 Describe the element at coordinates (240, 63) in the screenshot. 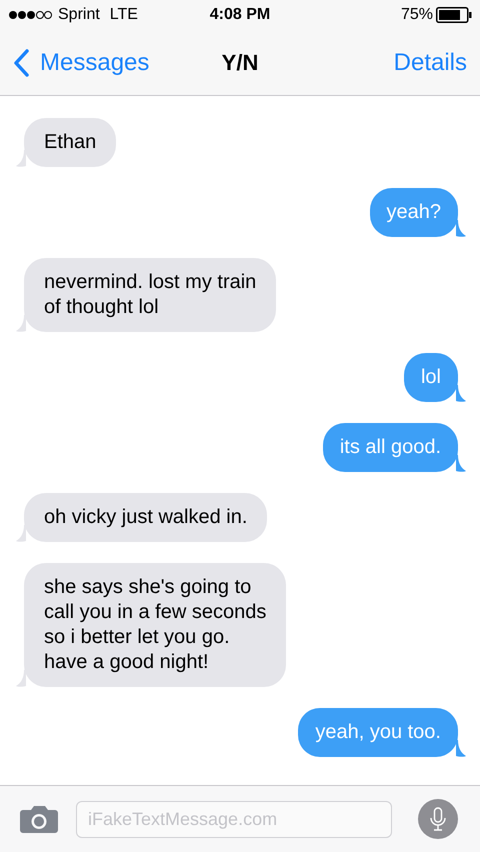

I see `conversation-title: Y/N` at that location.